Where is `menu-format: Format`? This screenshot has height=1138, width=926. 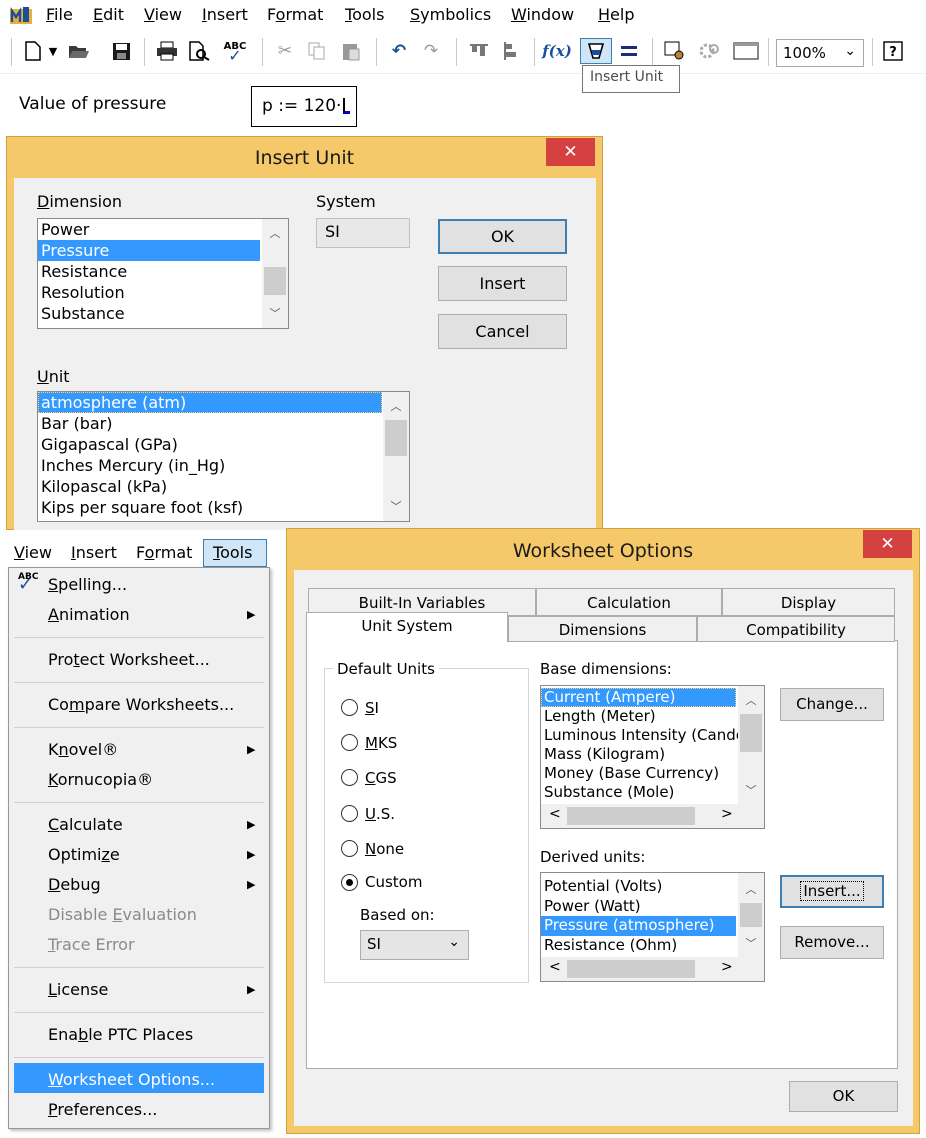 menu-format: Format is located at coordinates (164, 552).